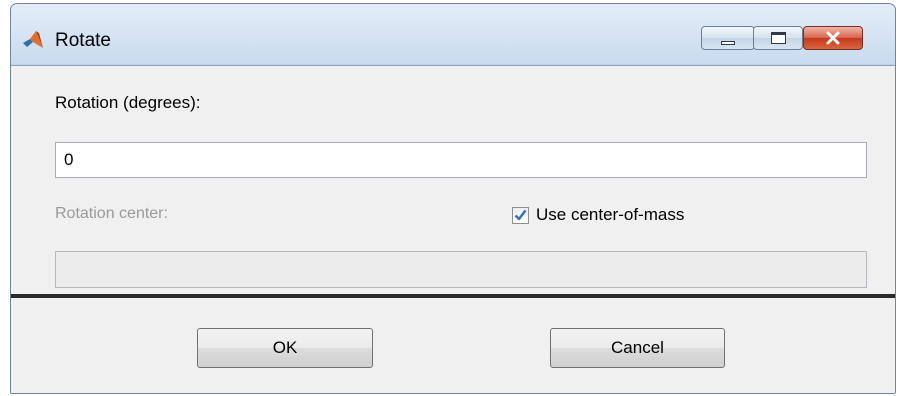 The width and height of the screenshot is (910, 396). I want to click on minimize-button, so click(728, 38).